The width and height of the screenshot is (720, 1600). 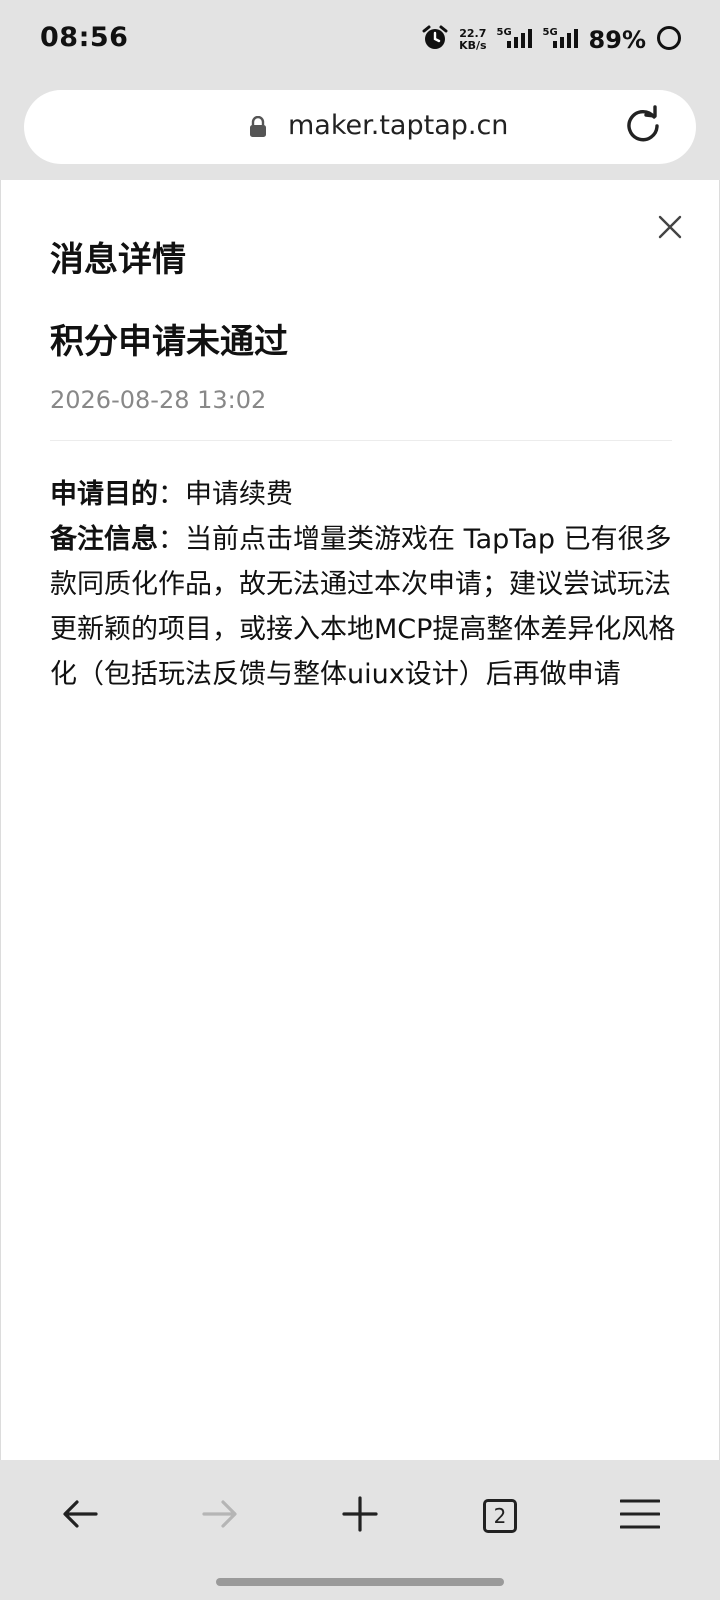 I want to click on plus-icon, so click(x=360, y=1516).